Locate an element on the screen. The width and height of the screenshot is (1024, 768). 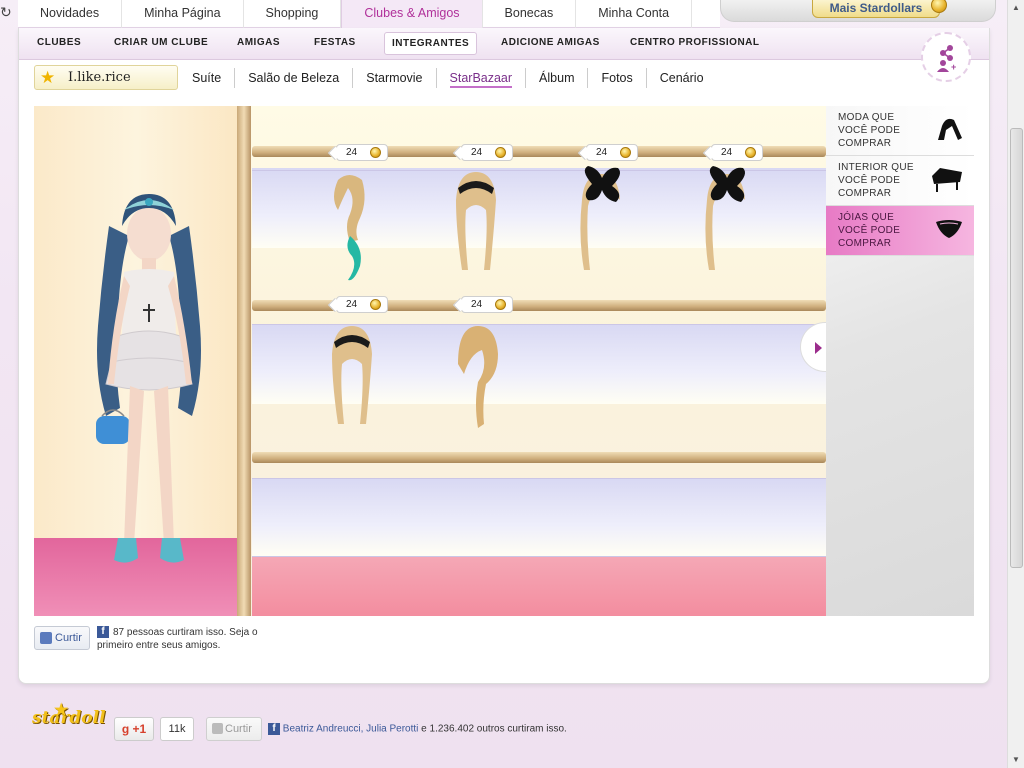
share-add-friend-icon: + is located at coordinates (946, 58).